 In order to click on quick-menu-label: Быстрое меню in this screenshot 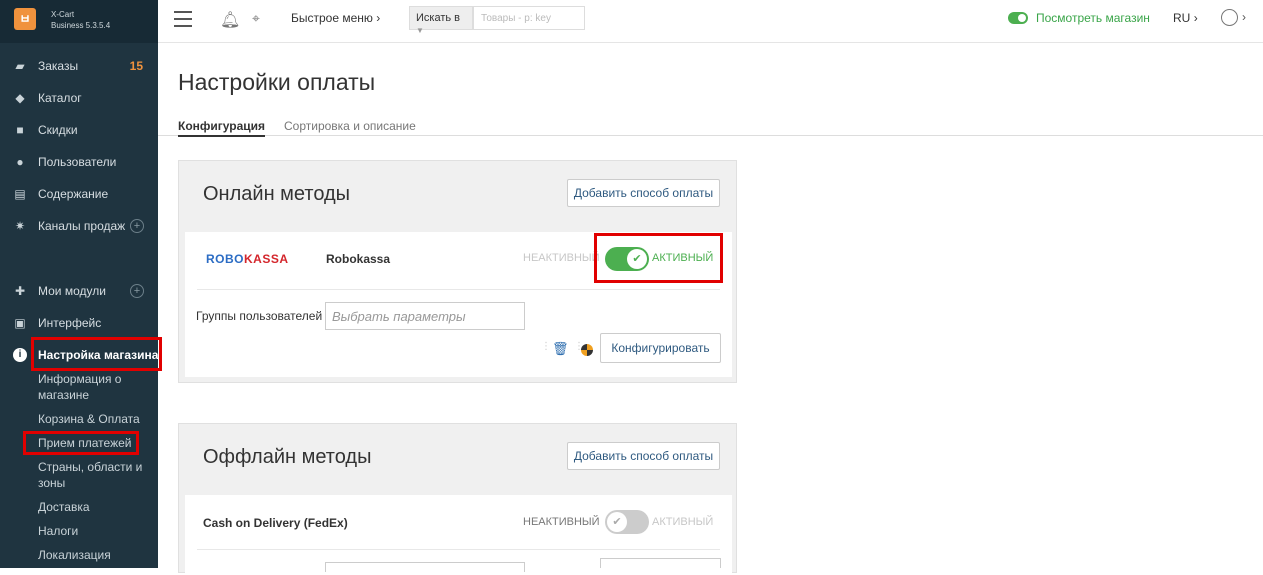, I will do `click(332, 18)`.